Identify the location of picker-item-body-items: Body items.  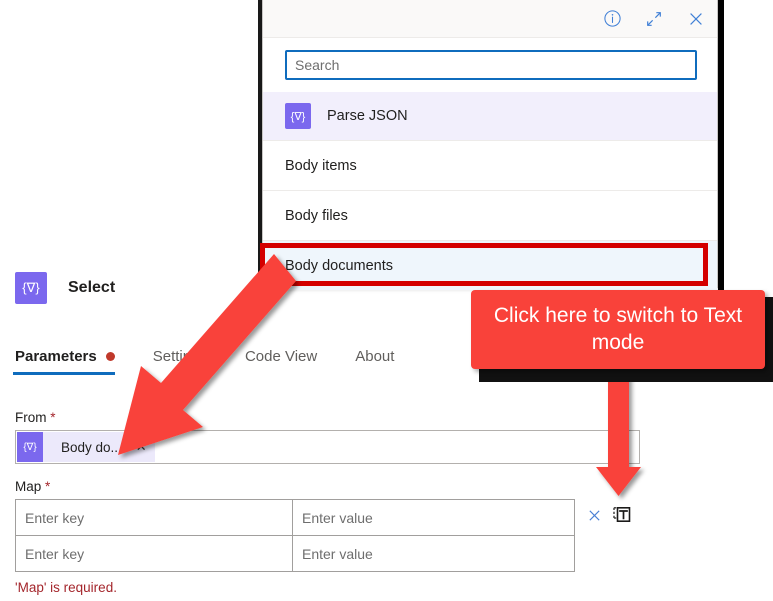
(490, 165).